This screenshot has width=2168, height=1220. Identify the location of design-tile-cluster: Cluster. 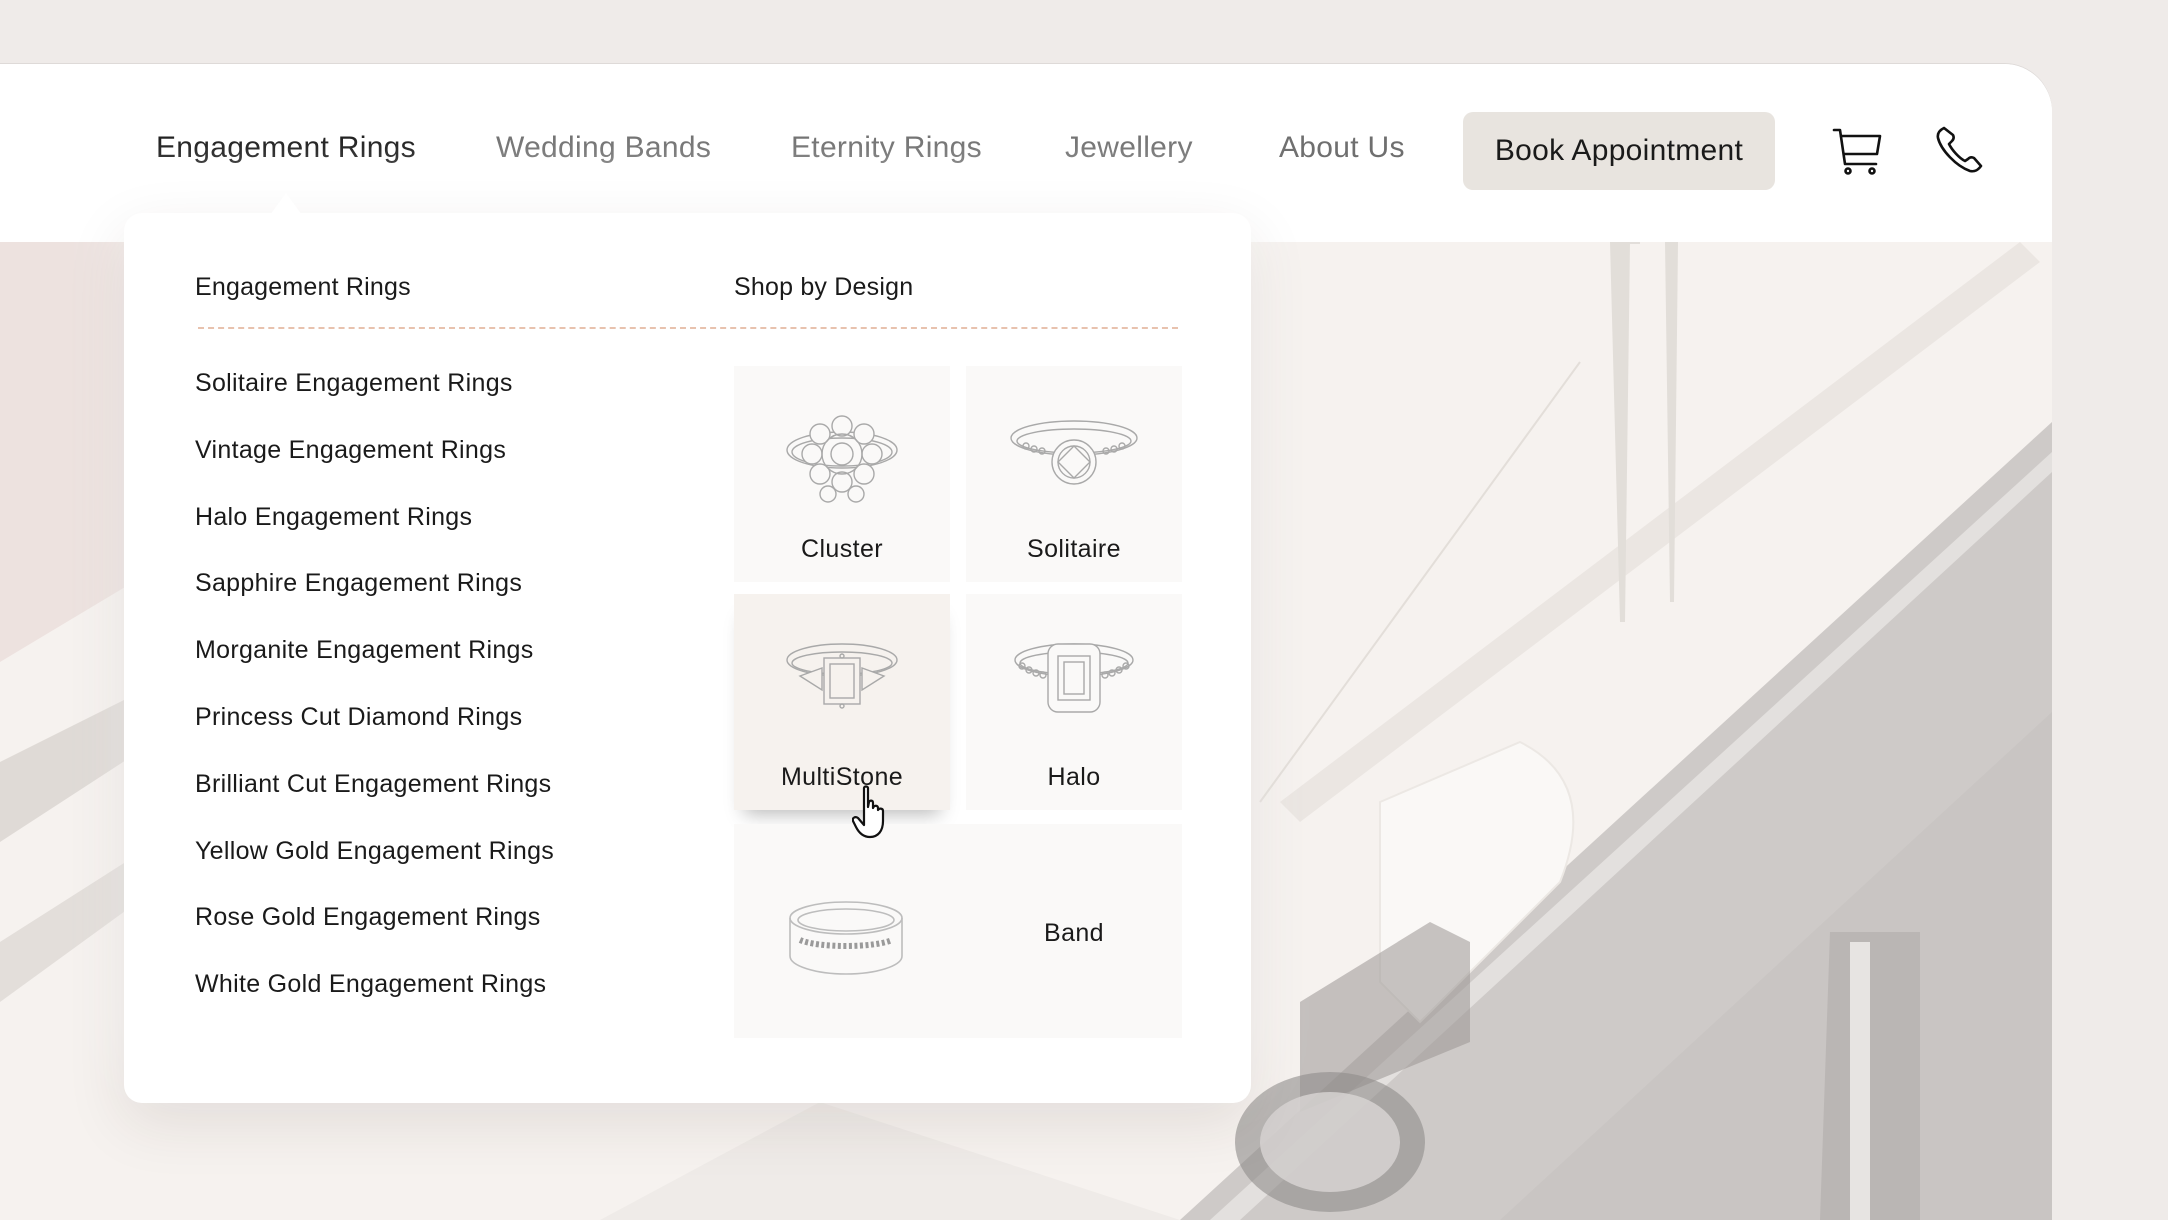
(842, 474).